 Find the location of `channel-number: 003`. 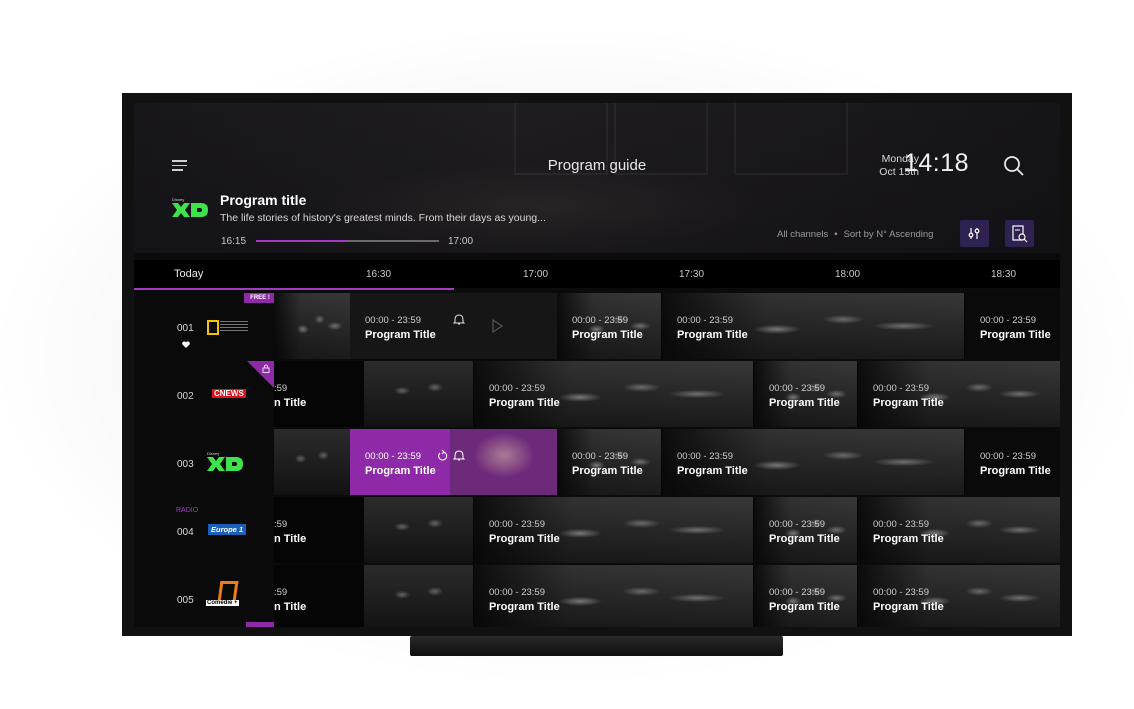

channel-number: 003 is located at coordinates (185, 464).